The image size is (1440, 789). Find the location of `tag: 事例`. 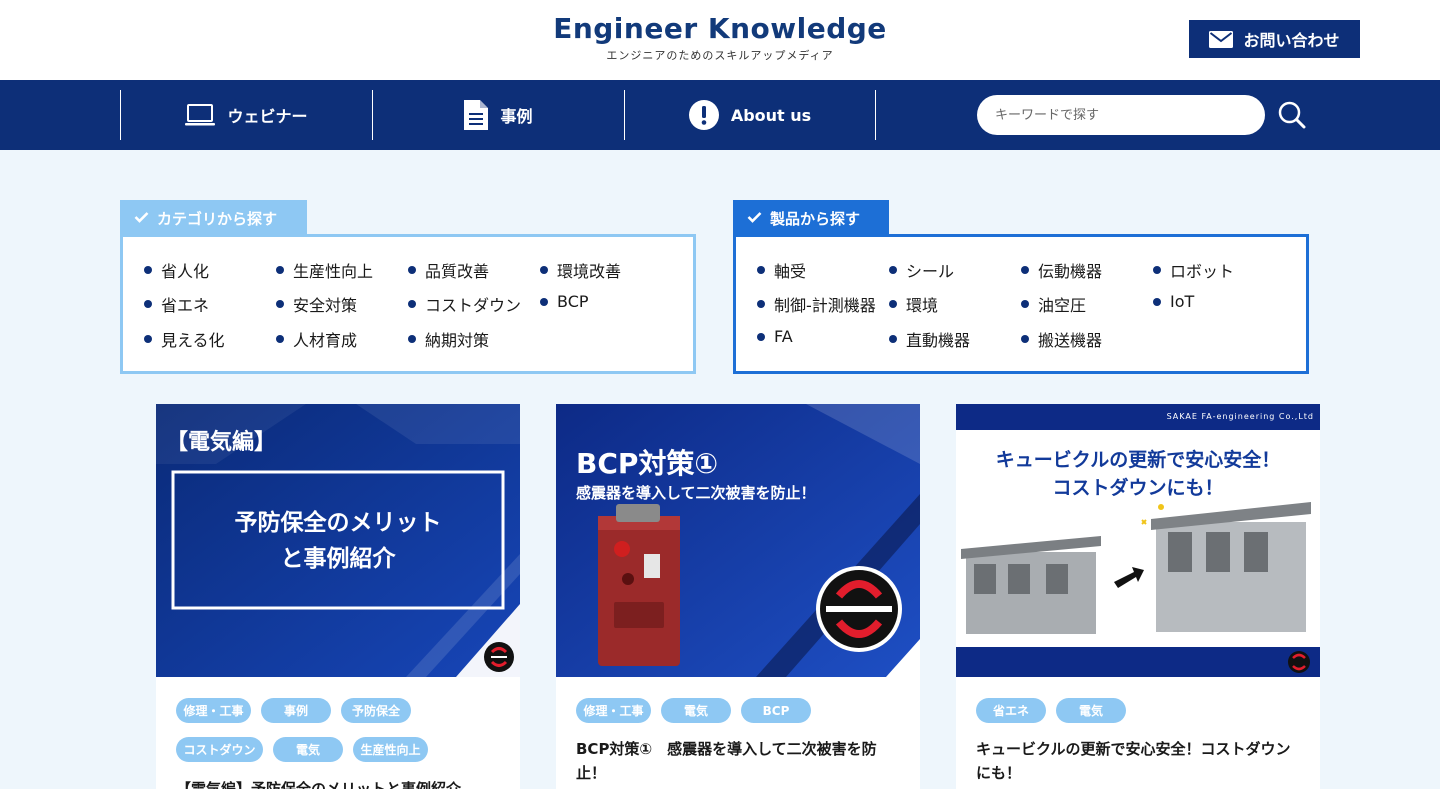

tag: 事例 is located at coordinates (296, 710).